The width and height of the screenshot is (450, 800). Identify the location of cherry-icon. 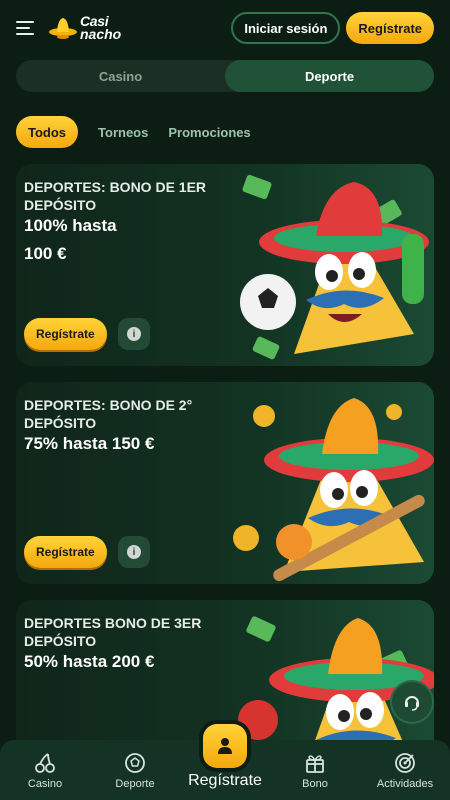
(45, 763).